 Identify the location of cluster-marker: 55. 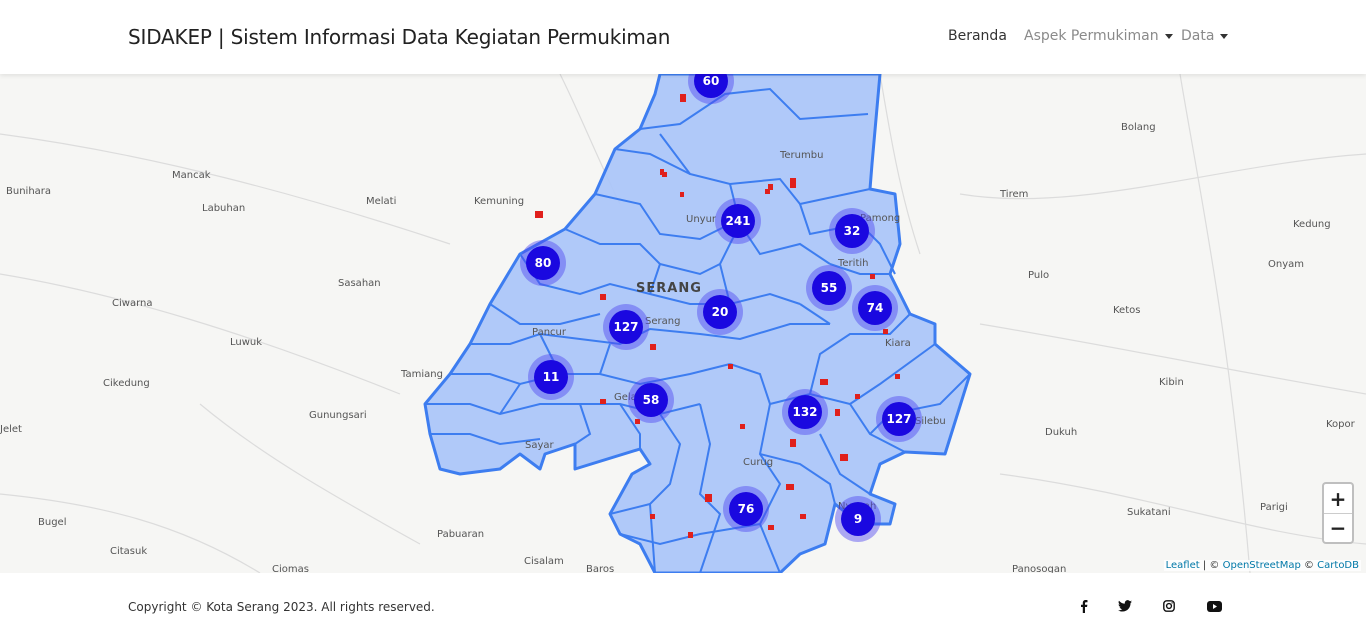
(829, 288).